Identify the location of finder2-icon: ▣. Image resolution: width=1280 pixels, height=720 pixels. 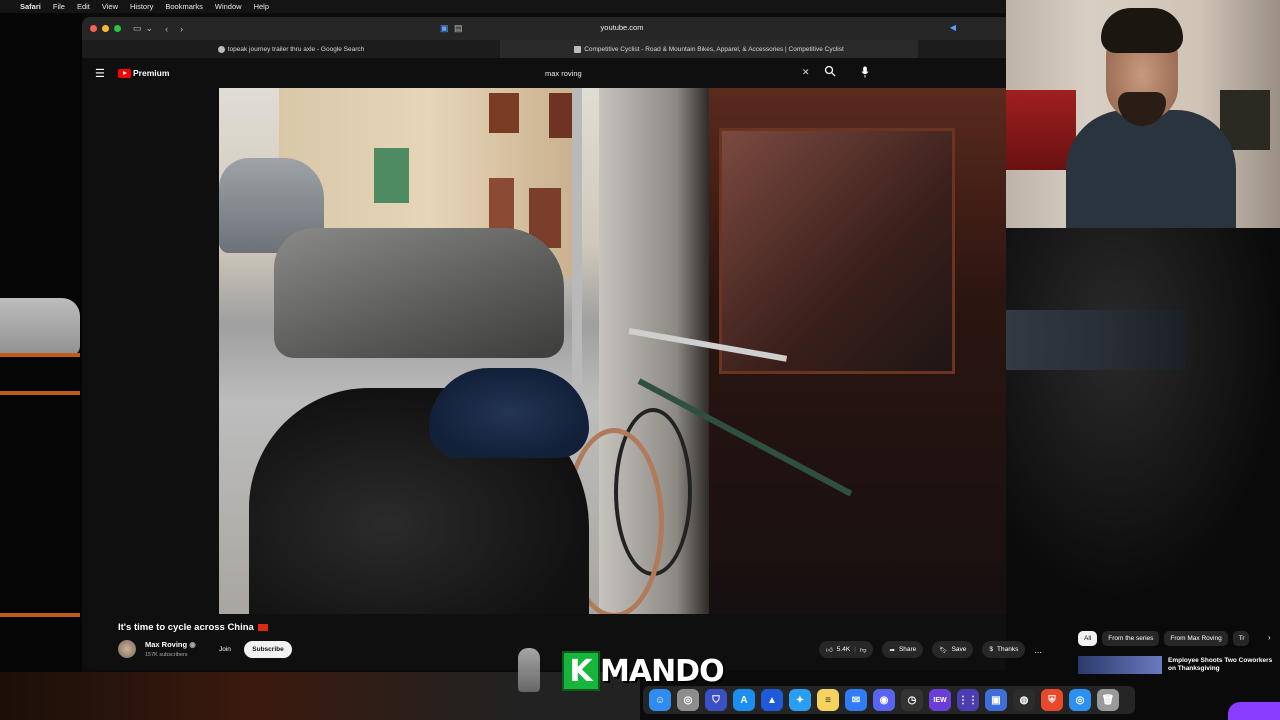
(996, 700).